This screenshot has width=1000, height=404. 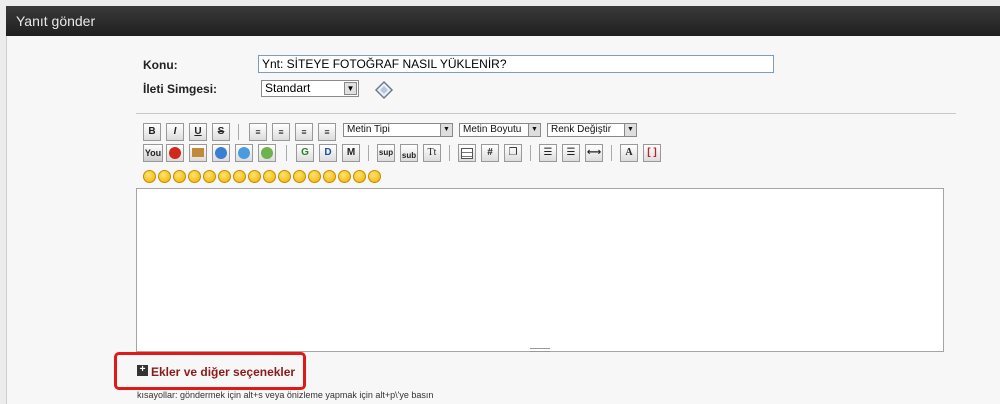 I want to click on align-justify-button: ≡, so click(x=304, y=132).